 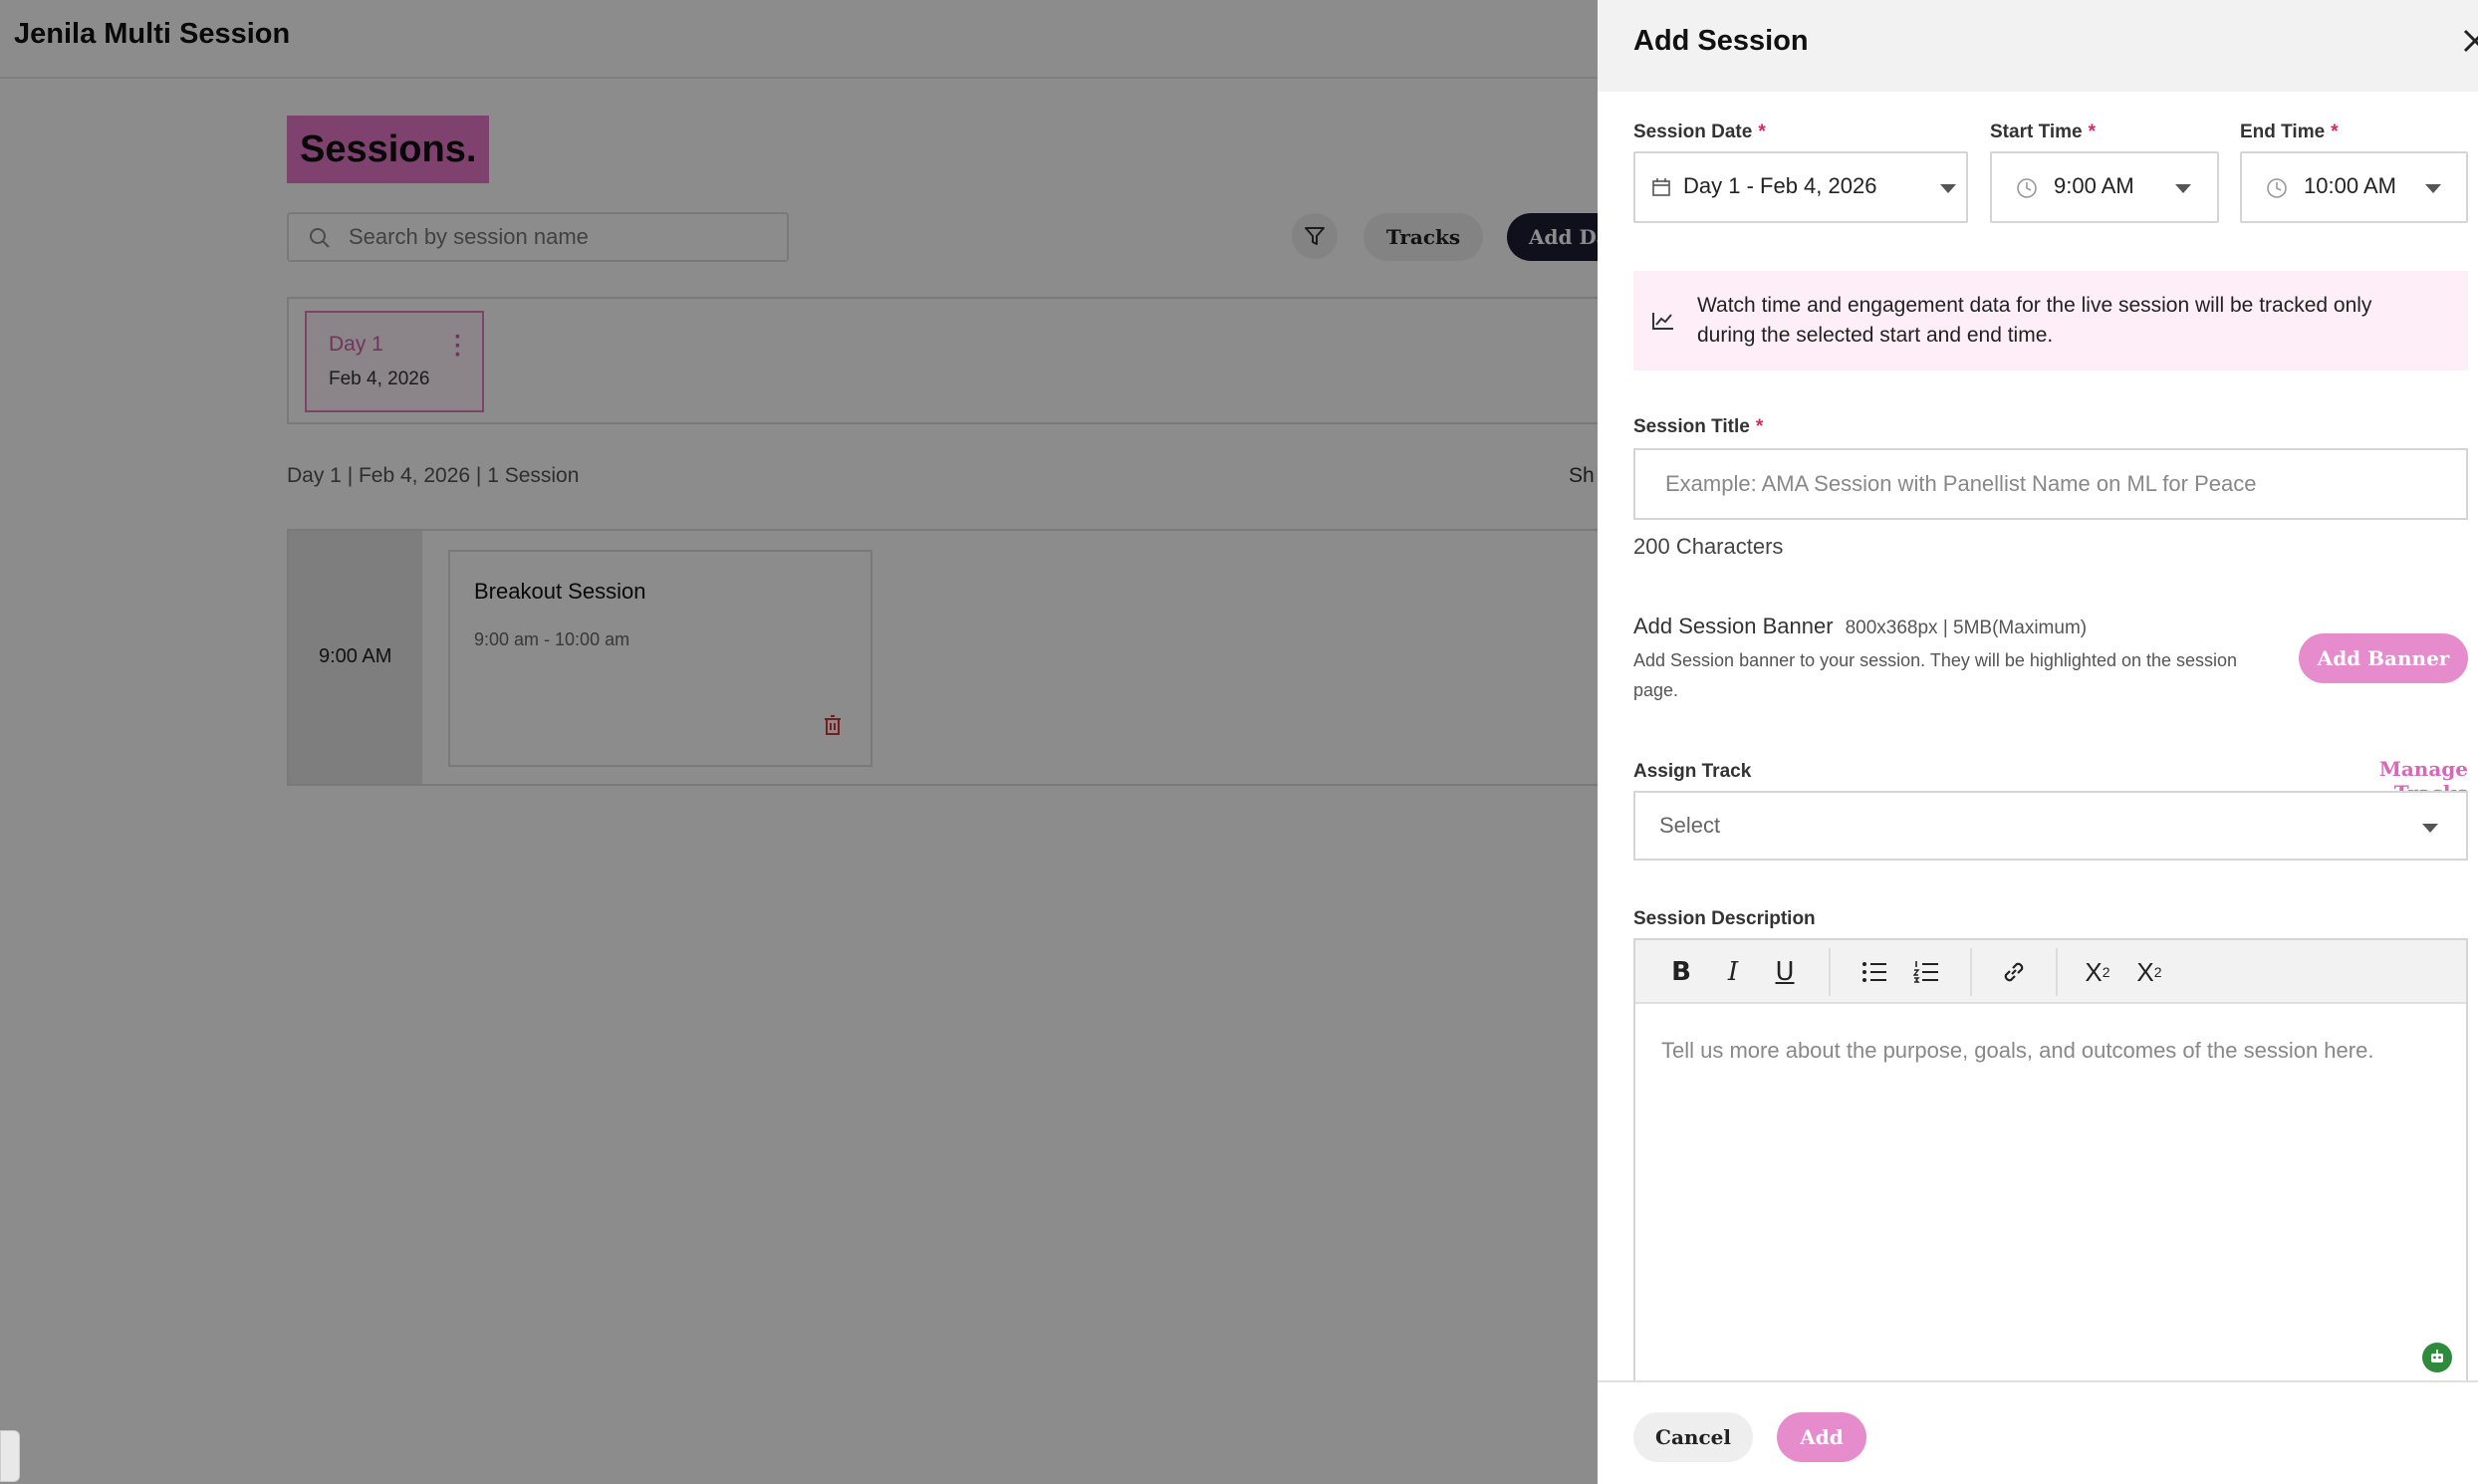 I want to click on end-time-label: End Time *, so click(x=2289, y=132).